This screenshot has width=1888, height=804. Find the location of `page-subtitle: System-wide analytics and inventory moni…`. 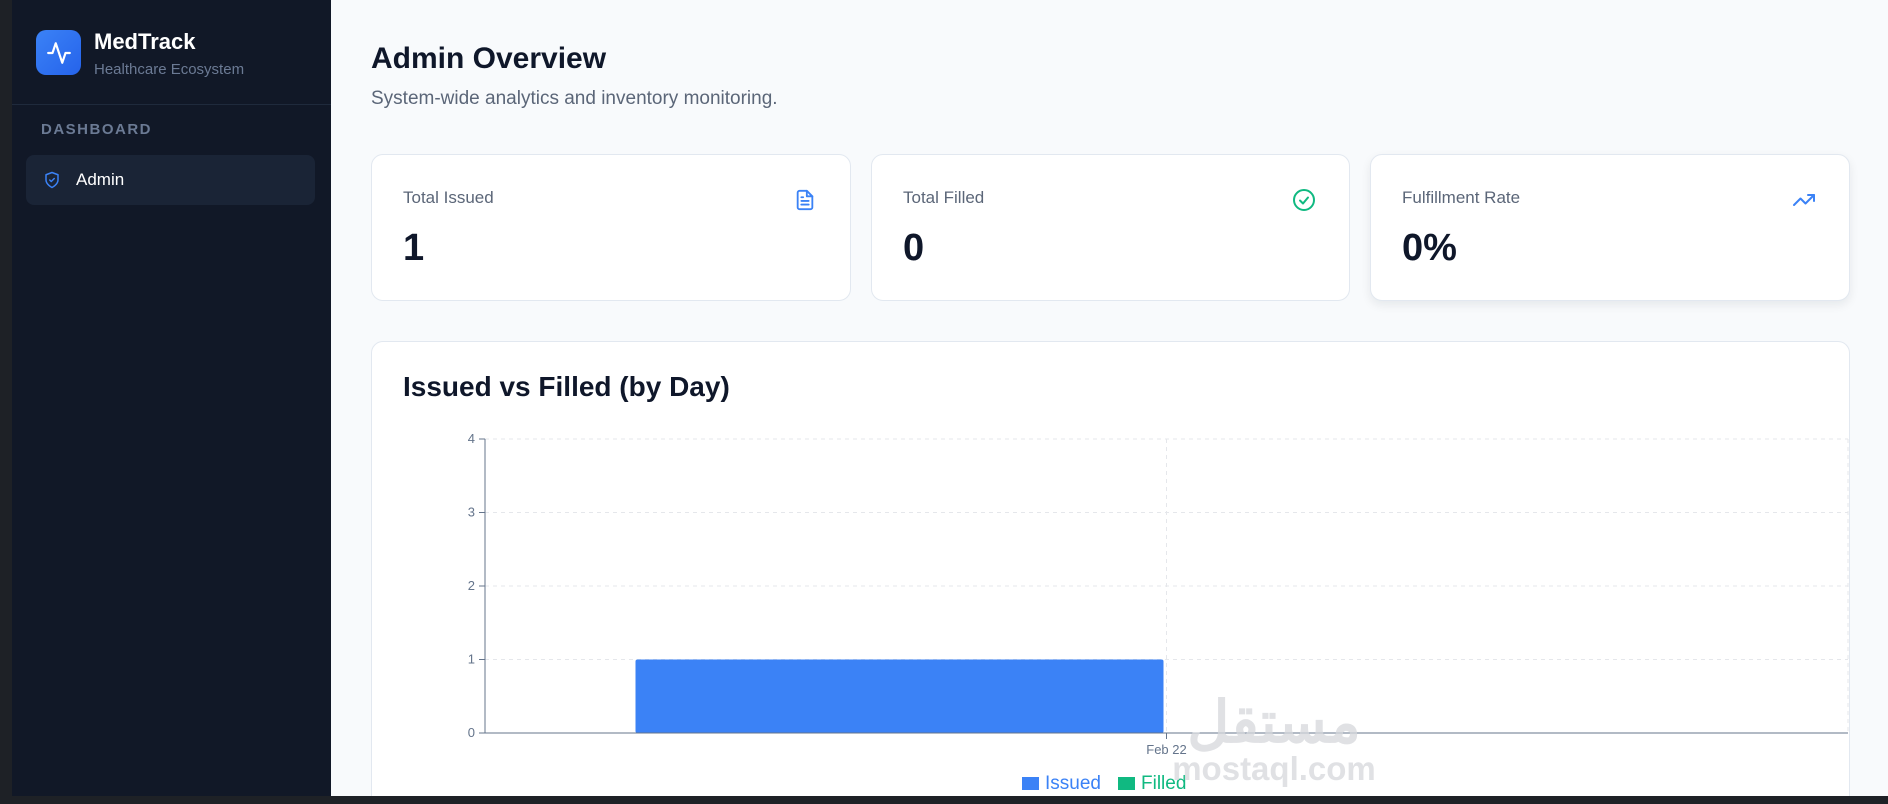

page-subtitle: System-wide analytics and inventory moni… is located at coordinates (574, 98).